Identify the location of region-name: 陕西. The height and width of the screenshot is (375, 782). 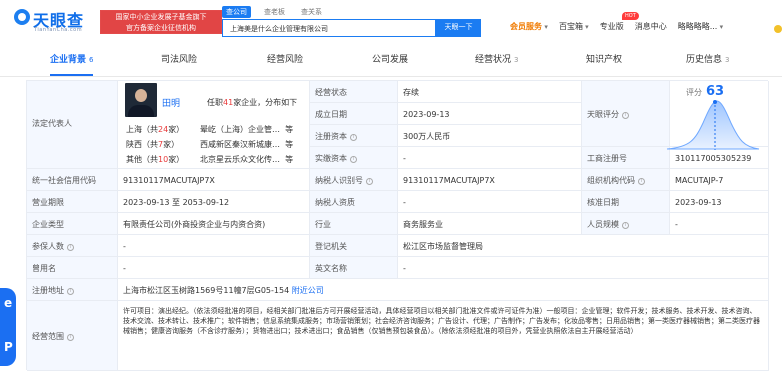
(134, 144).